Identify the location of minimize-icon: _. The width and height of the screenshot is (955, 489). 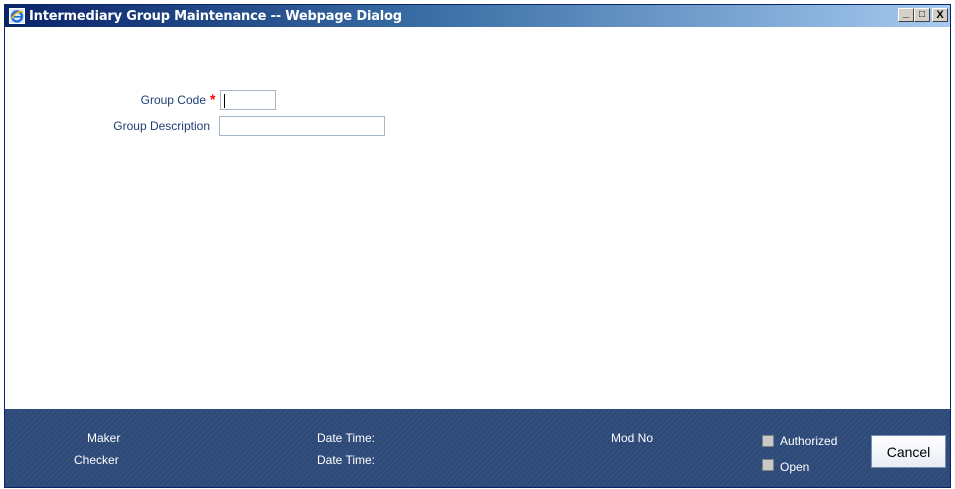
(906, 12).